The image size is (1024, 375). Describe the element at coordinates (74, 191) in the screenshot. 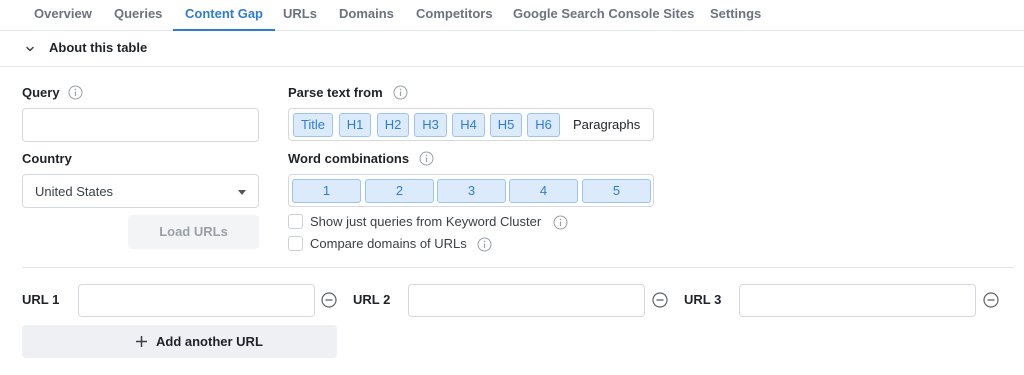

I see `country-select-value: United States` at that location.